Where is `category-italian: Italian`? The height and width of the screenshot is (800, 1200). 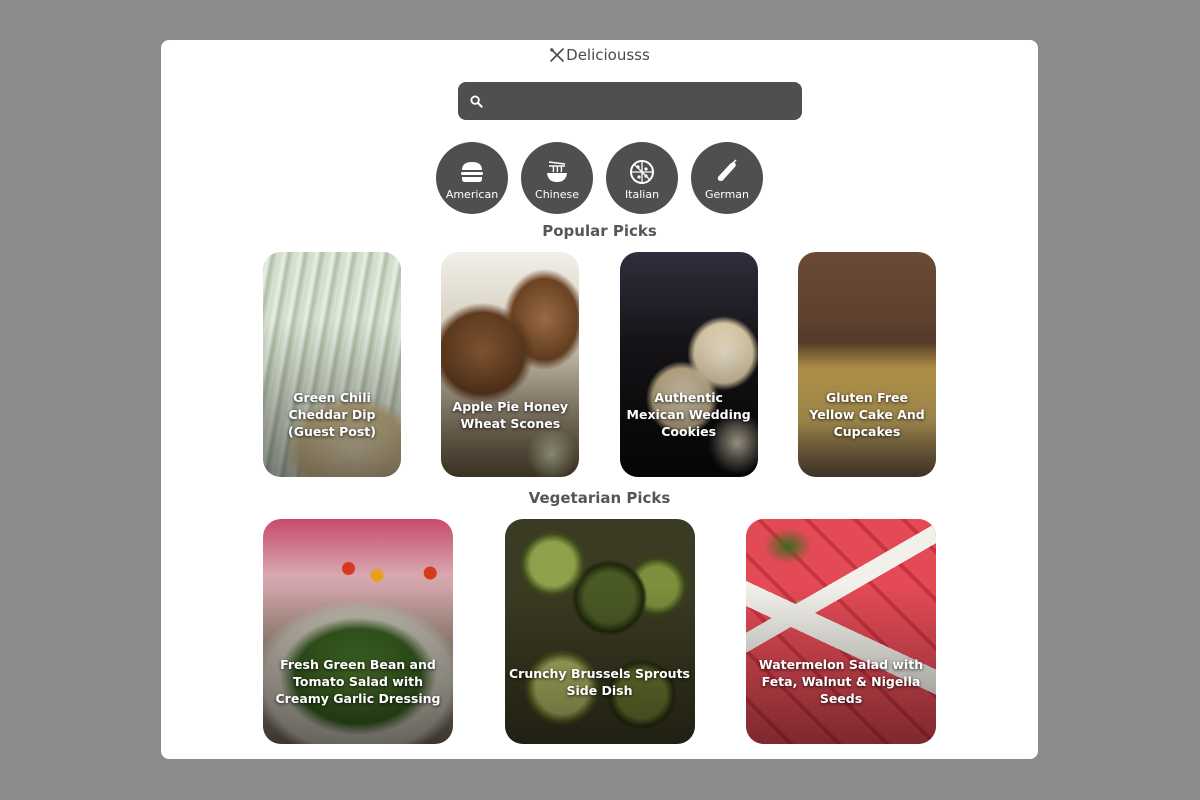
category-italian: Italian is located at coordinates (642, 178).